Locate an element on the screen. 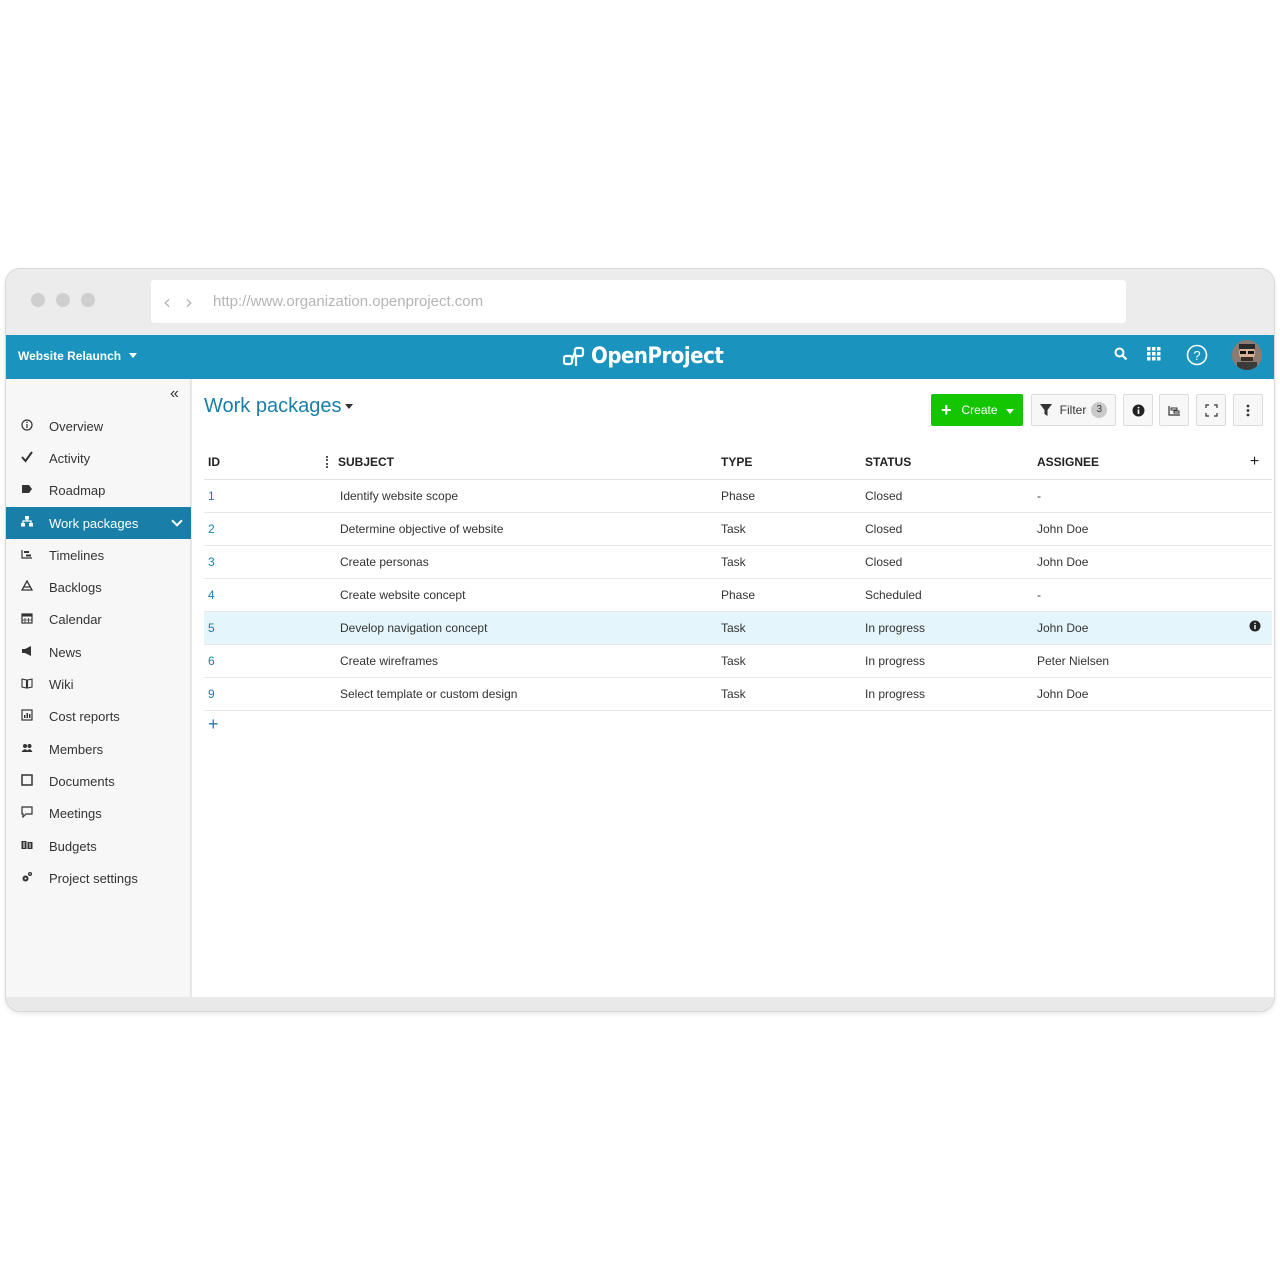 Image resolution: width=1280 pixels, height=1280 pixels. timeline-toggle-button is located at coordinates (1174, 410).